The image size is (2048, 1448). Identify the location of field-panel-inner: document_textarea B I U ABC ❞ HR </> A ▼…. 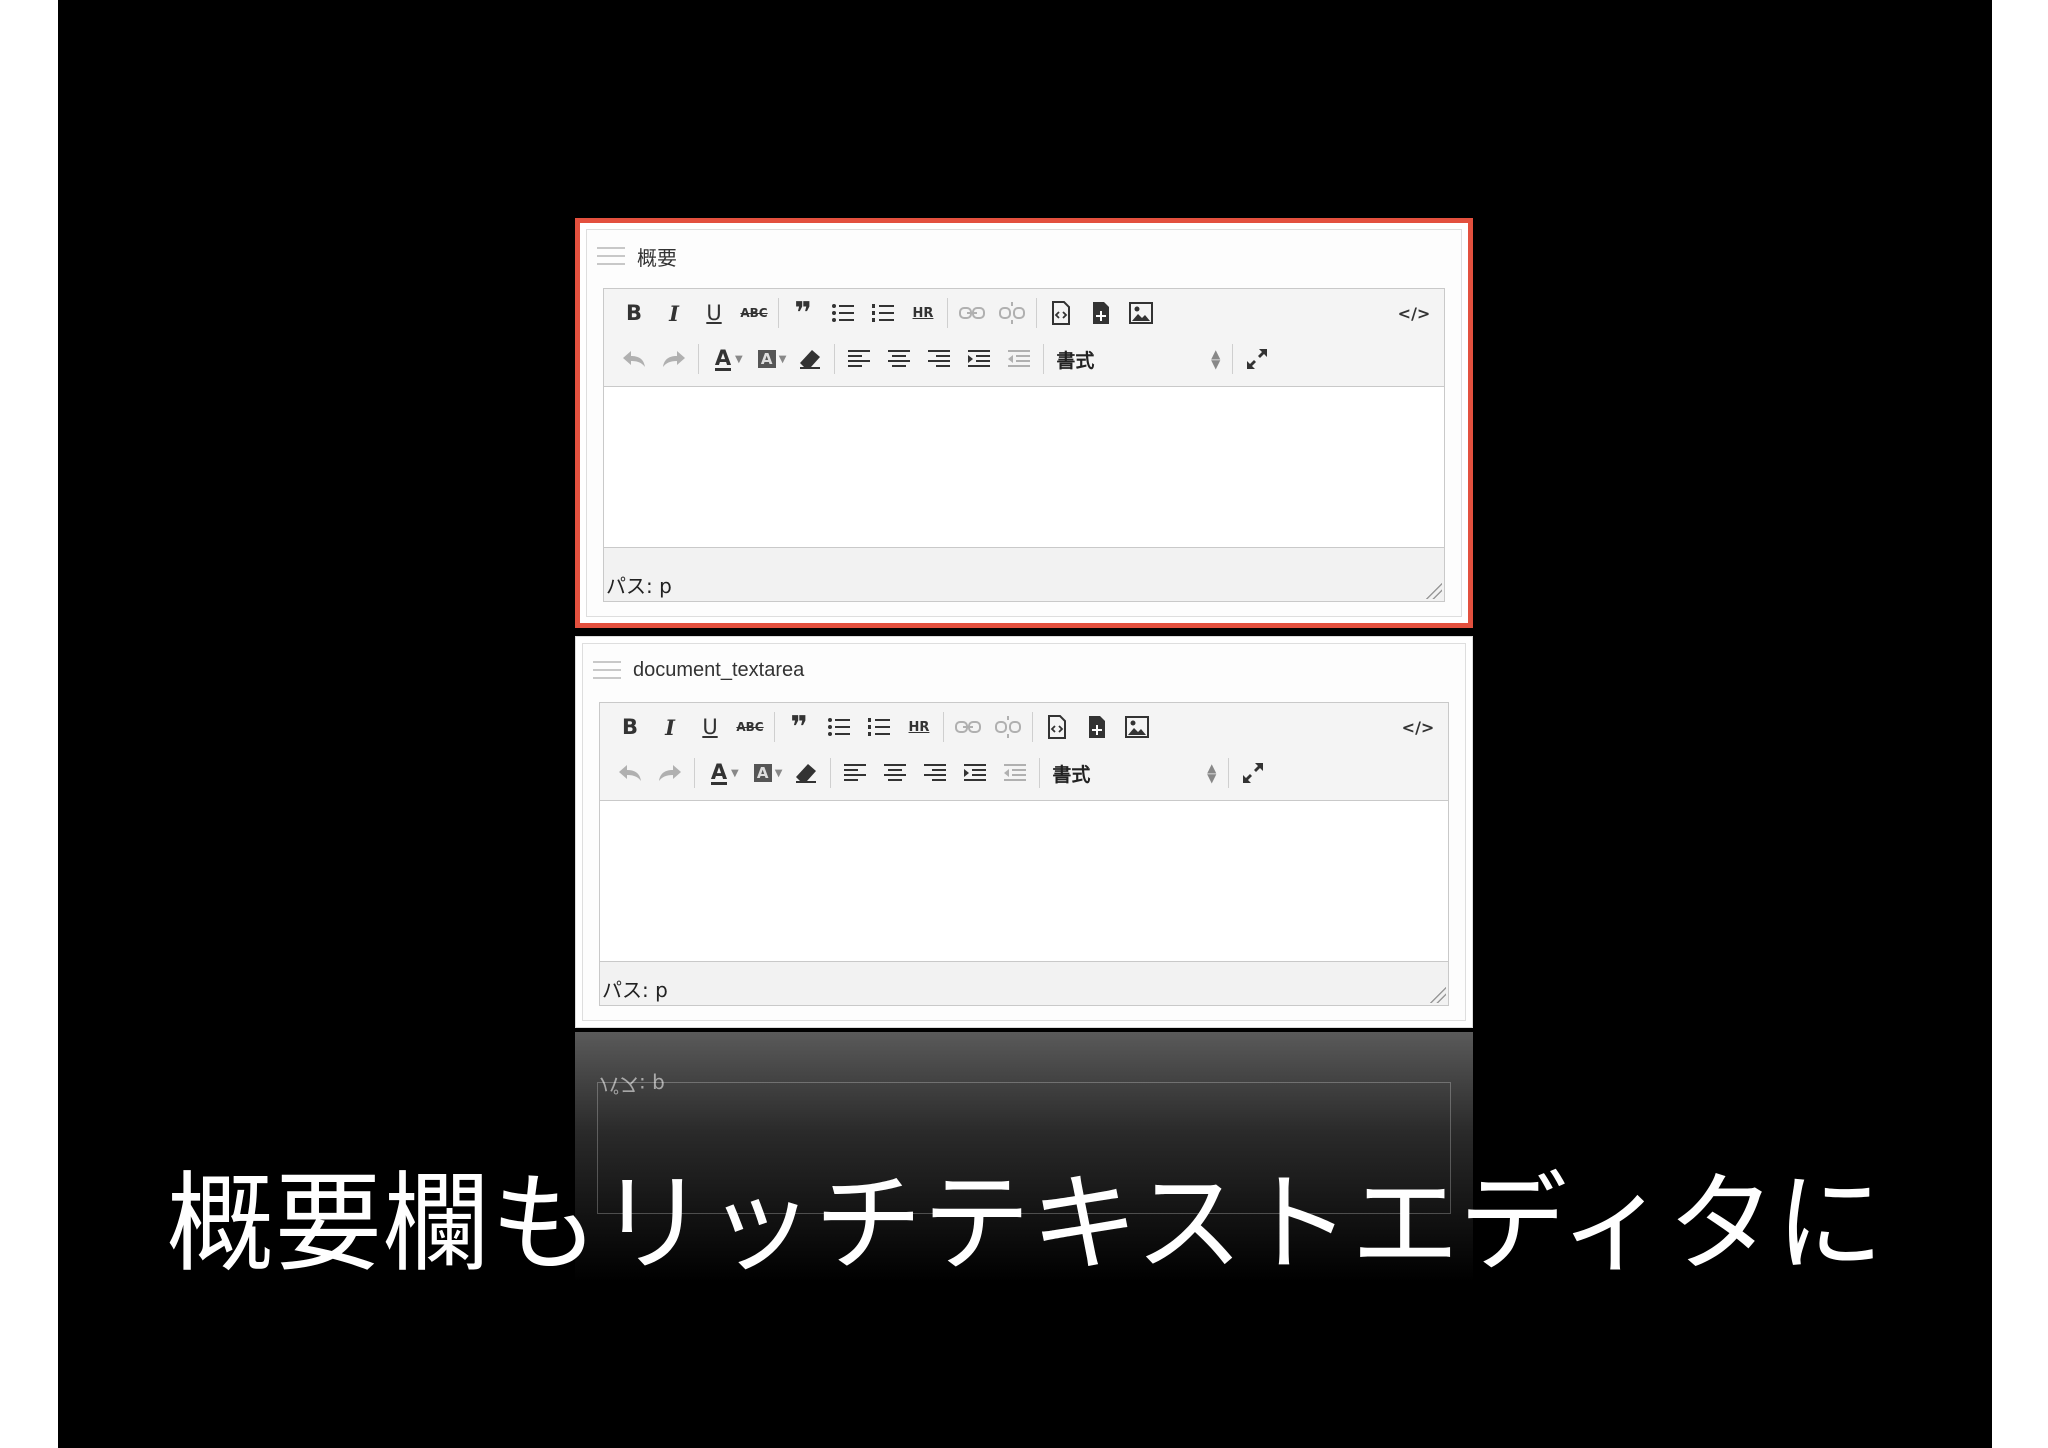
(1024, 832).